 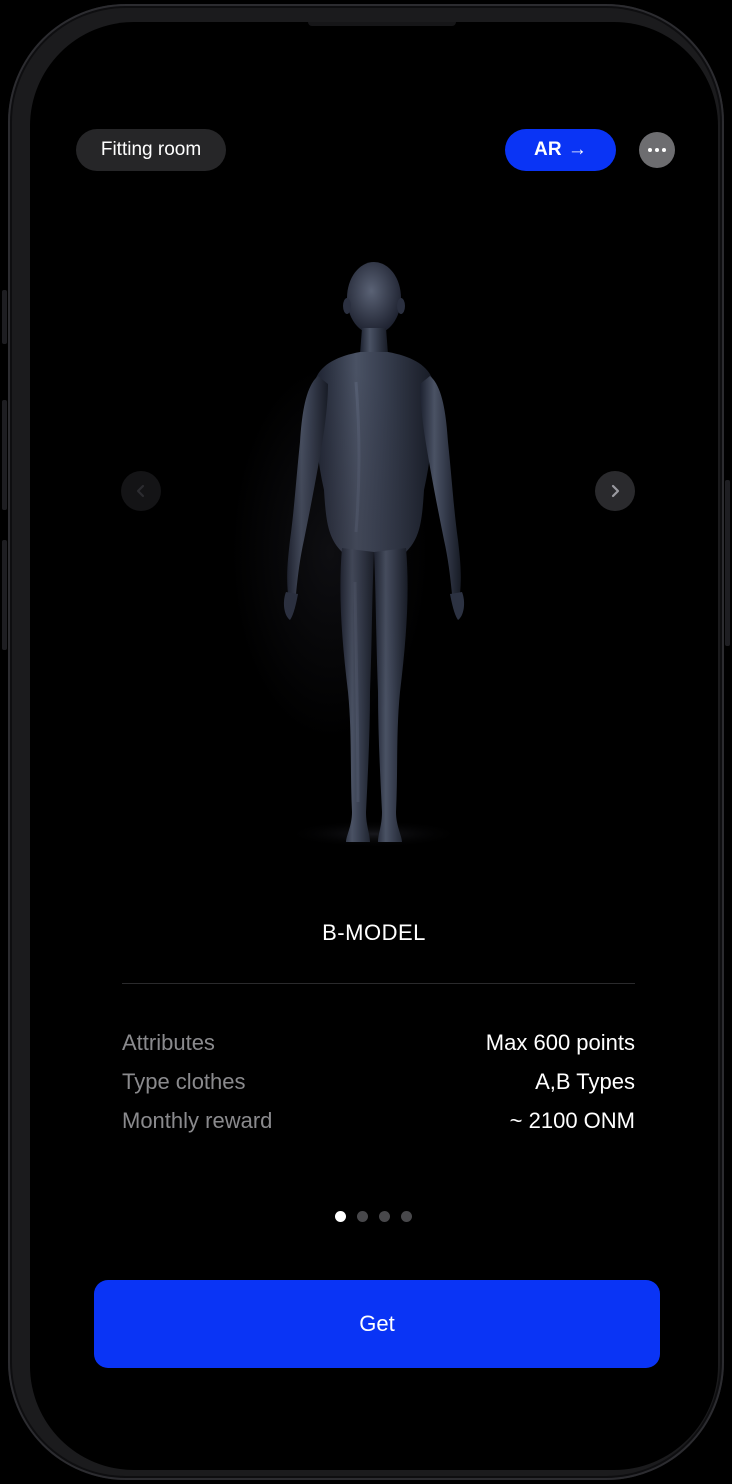 I want to click on action-button, so click(x=4, y=317).